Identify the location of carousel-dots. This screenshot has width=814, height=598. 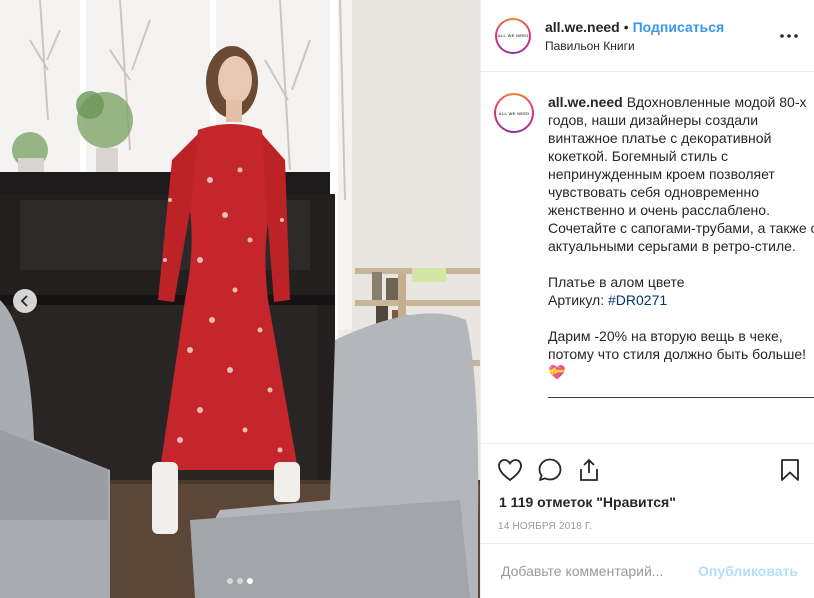
(240, 581).